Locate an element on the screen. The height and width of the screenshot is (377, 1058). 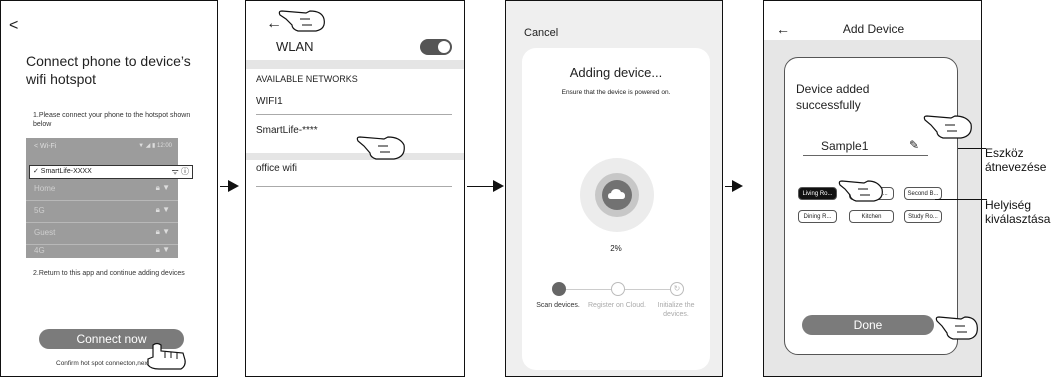
wifi-row-name: 4G is located at coordinates (39, 250).